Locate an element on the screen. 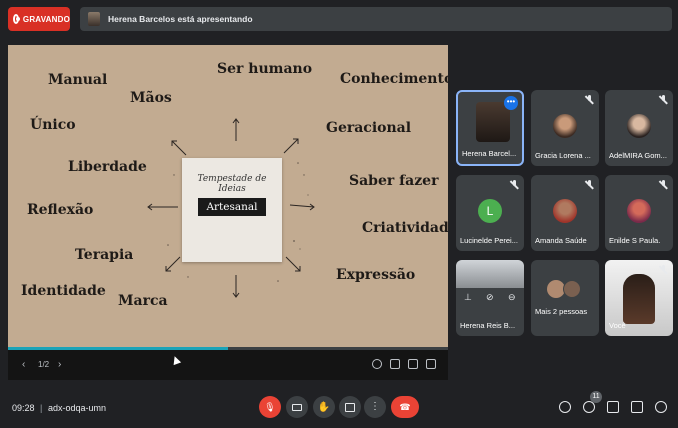  recording-indicator: GRAVANDO is located at coordinates (39, 19).